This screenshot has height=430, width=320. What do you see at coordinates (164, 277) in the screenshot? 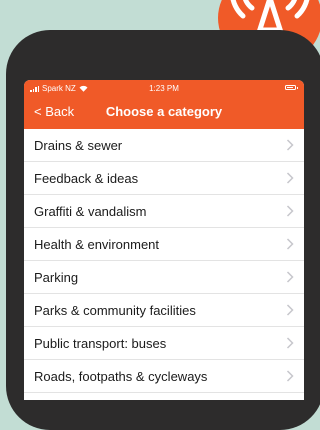
I see `category-row-parking: Parking` at bounding box center [164, 277].